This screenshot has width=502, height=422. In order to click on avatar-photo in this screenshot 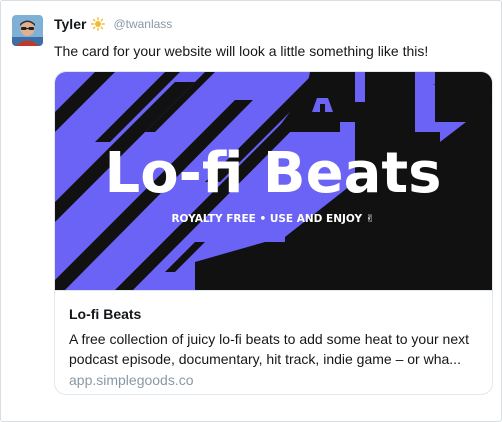, I will do `click(27, 30)`.